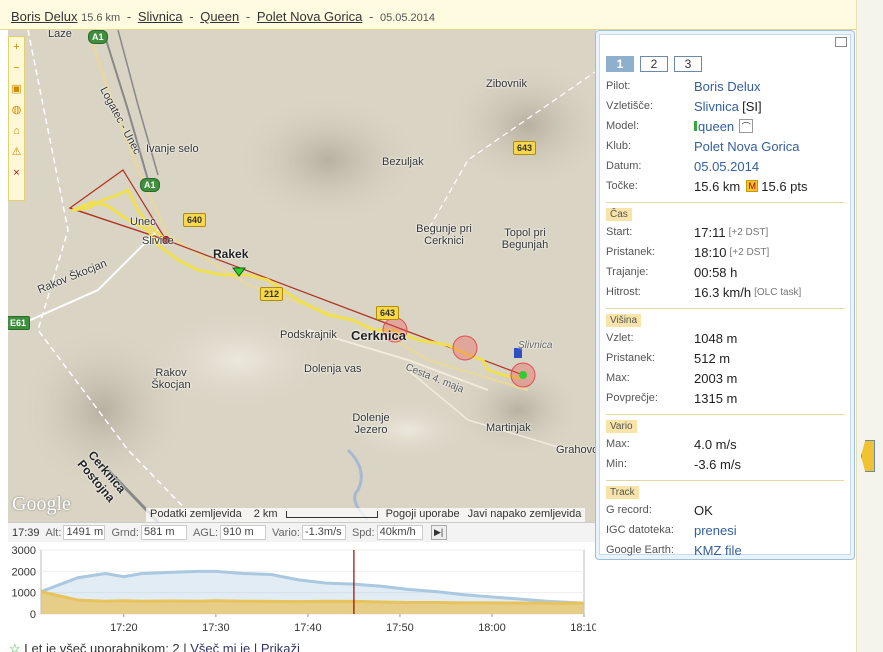 This screenshot has width=883, height=652. Describe the element at coordinates (688, 64) in the screenshot. I see `tab-3: 3` at that location.